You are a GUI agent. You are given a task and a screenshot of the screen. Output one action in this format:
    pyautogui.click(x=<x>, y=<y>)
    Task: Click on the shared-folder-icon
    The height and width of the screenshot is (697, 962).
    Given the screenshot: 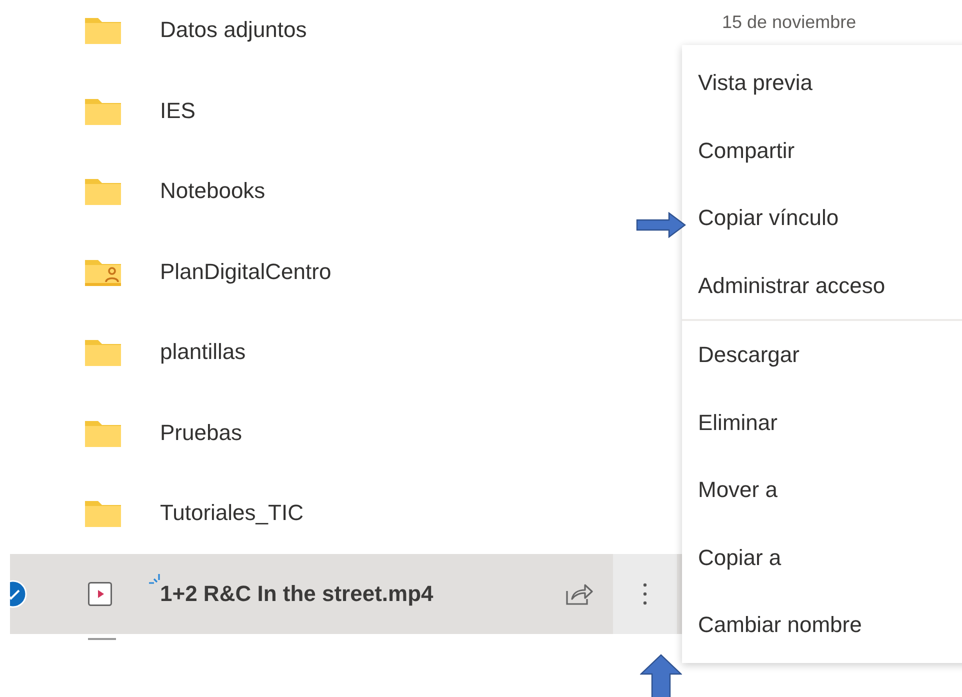 What is the action you would take?
    pyautogui.click(x=103, y=272)
    